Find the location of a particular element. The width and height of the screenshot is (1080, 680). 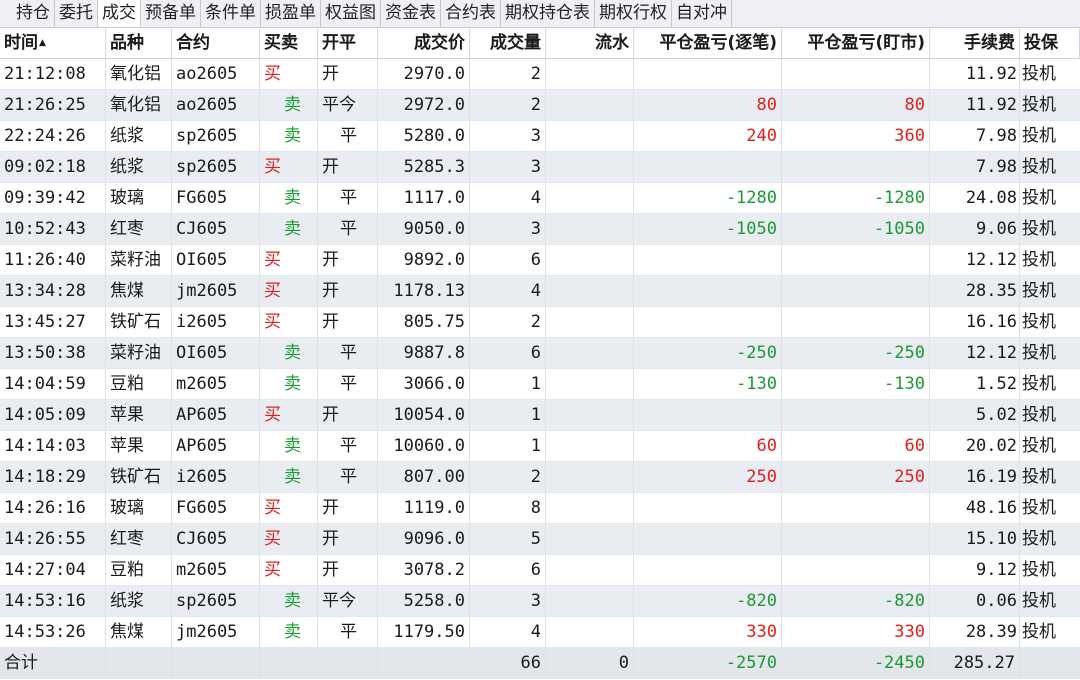

table-row: 13:45:27 铁矿石 i2605 买开 805.75 2 16.16 投机 is located at coordinates (540, 322).